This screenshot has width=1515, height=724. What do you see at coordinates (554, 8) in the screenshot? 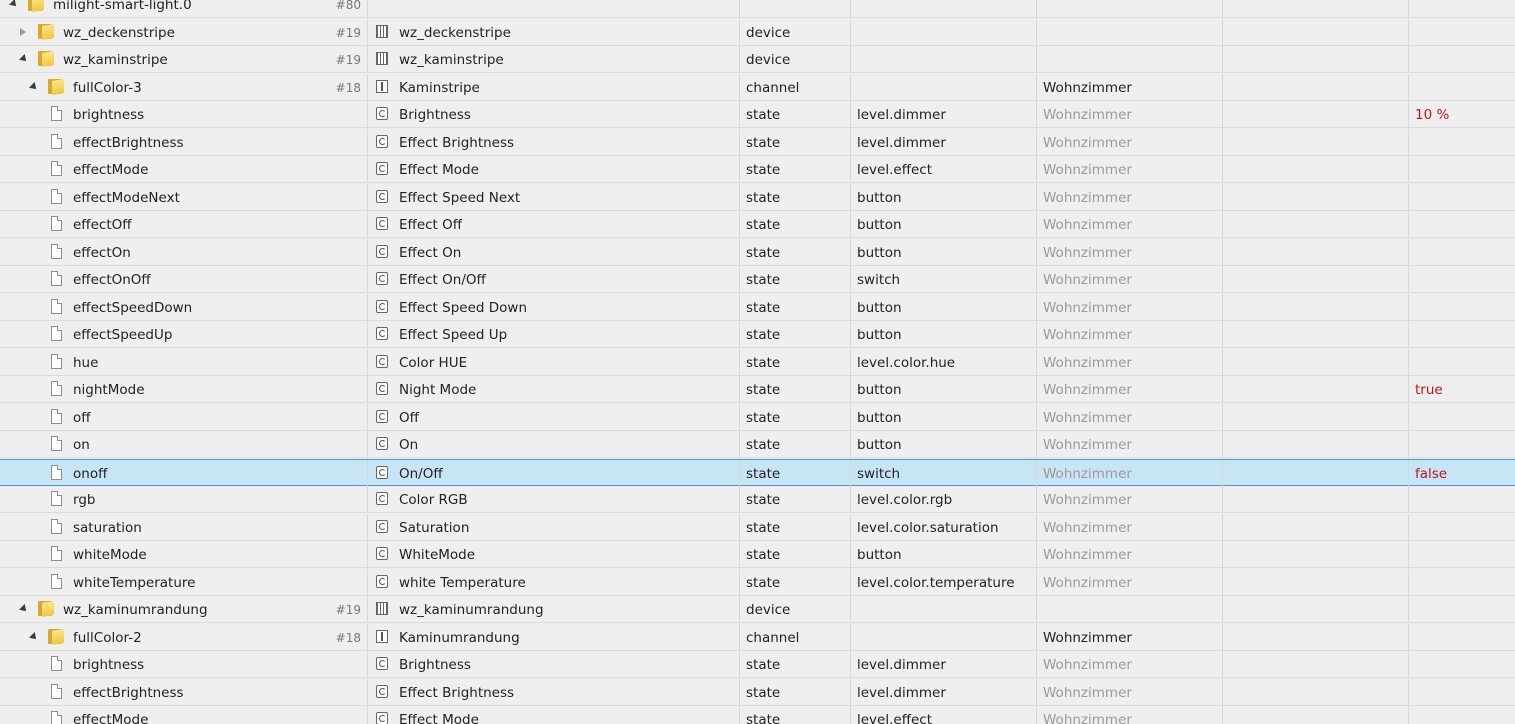
I see `name-cell` at bounding box center [554, 8].